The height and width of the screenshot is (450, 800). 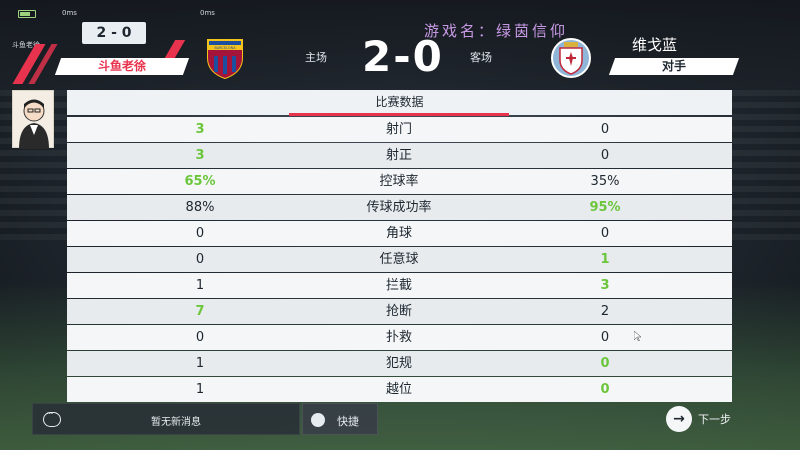 I want to click on chat-bubble-icon, so click(x=52, y=418).